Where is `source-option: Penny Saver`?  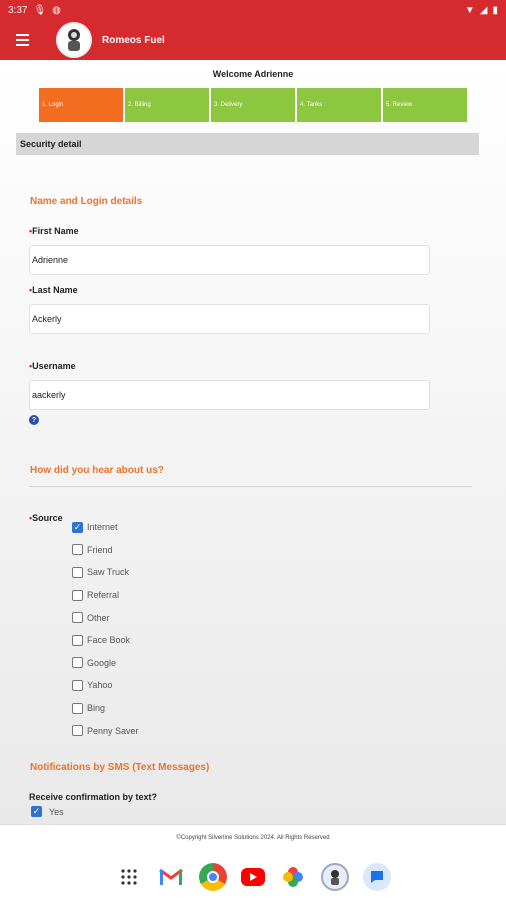 source-option: Penny Saver is located at coordinates (105, 730).